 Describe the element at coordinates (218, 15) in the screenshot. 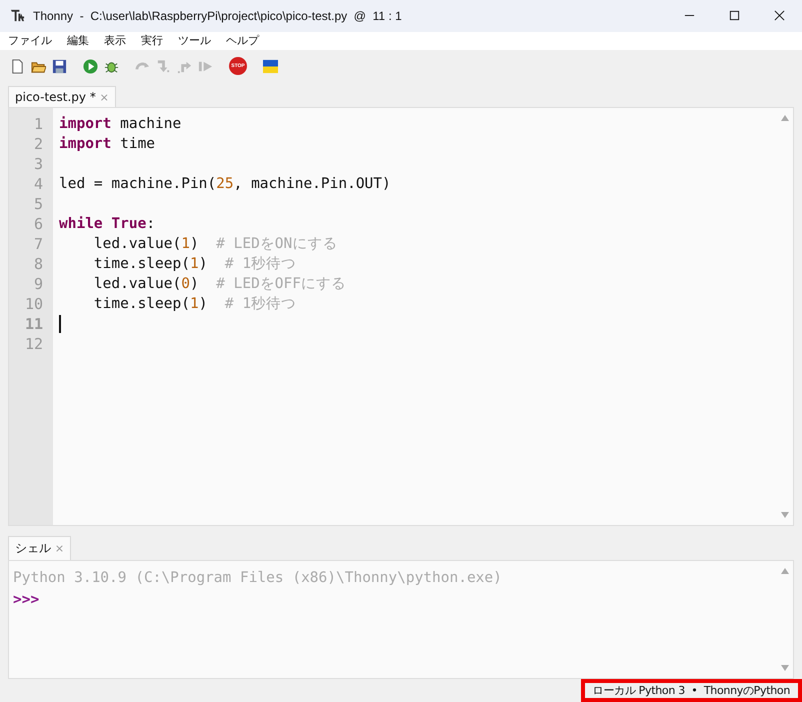

I see `window-title: Thonny - C:\user\lab\RaspberryPi\project\pico\pico-test.py @ 11 : 1` at that location.